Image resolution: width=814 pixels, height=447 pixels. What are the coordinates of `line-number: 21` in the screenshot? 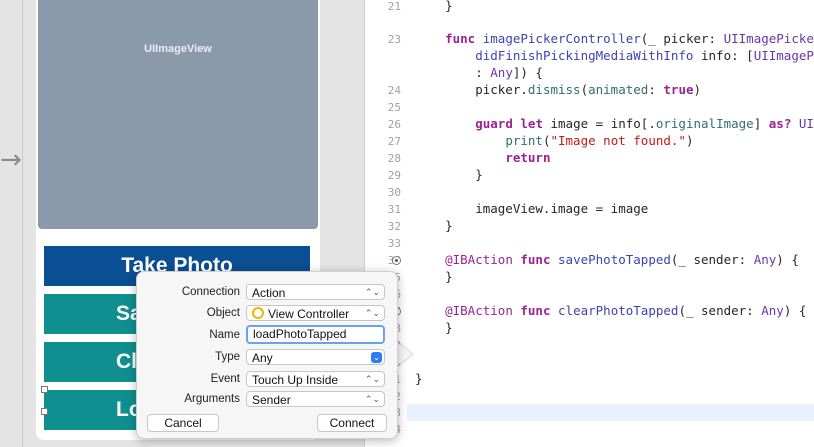 It's located at (394, 6).